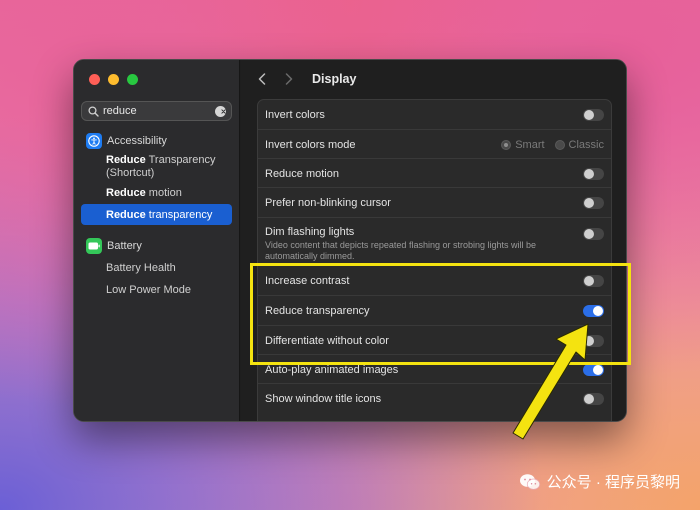  What do you see at coordinates (307, 281) in the screenshot?
I see `setting-label: Increase contrast` at bounding box center [307, 281].